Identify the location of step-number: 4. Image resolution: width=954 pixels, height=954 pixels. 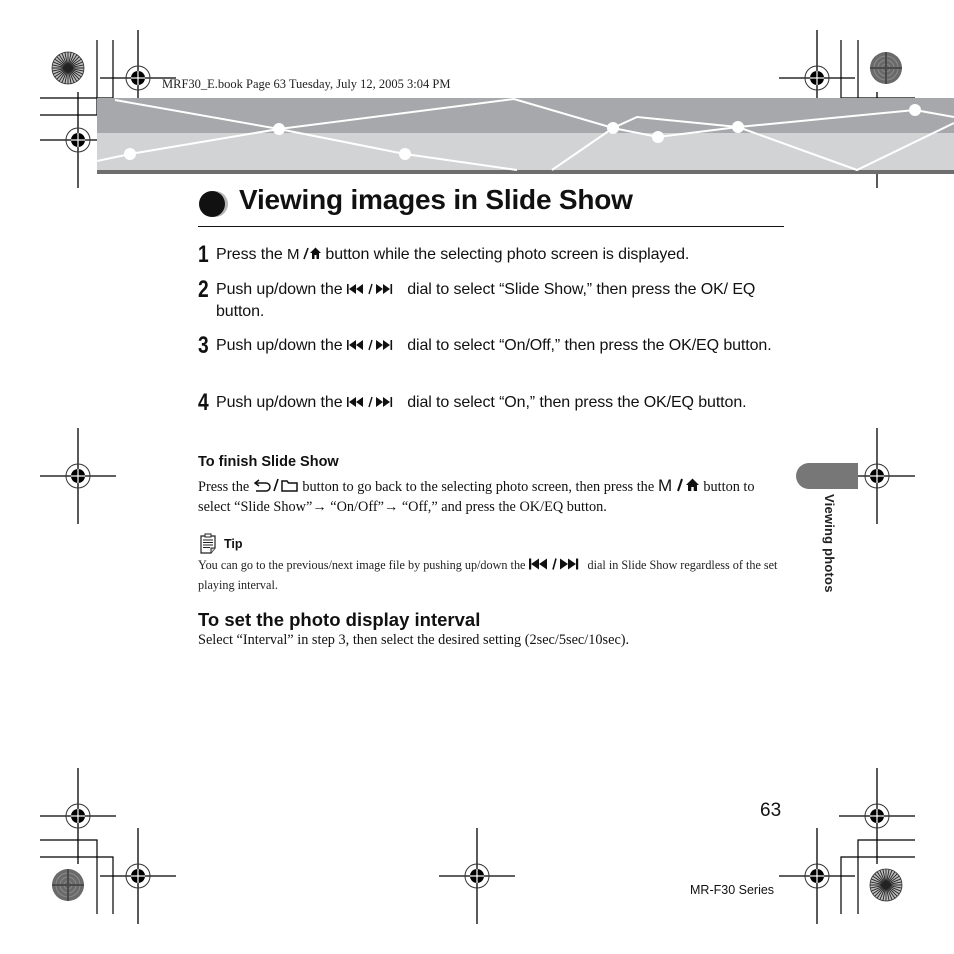
(203, 402).